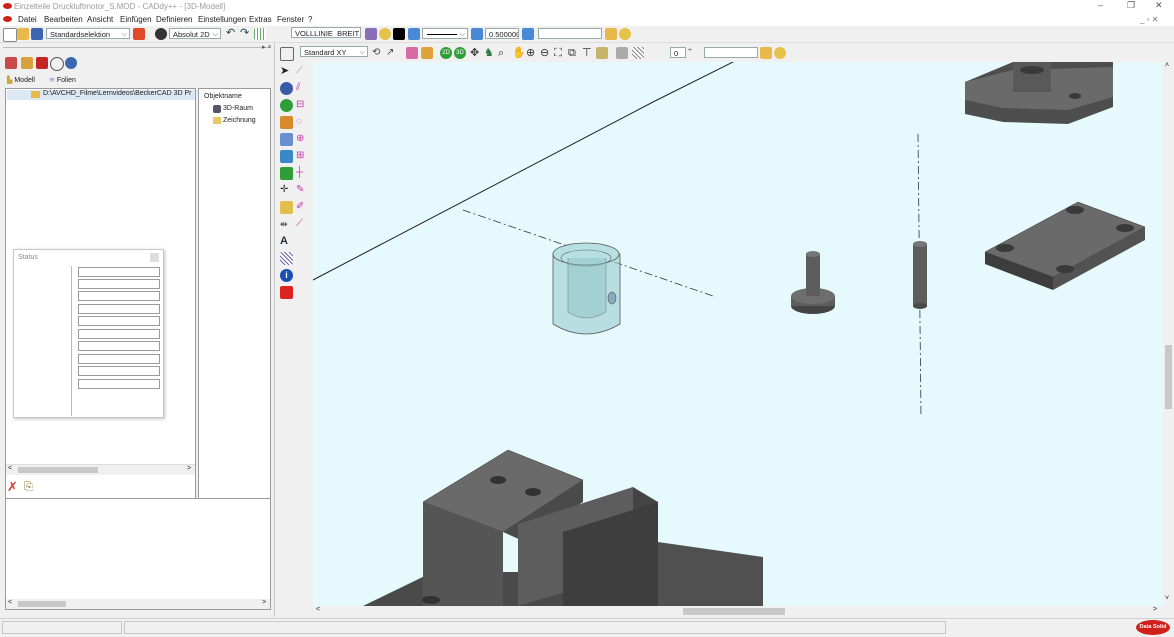 This screenshot has height=637, width=1174. What do you see at coordinates (287, 54) in the screenshot?
I see `view-cube-icon` at bounding box center [287, 54].